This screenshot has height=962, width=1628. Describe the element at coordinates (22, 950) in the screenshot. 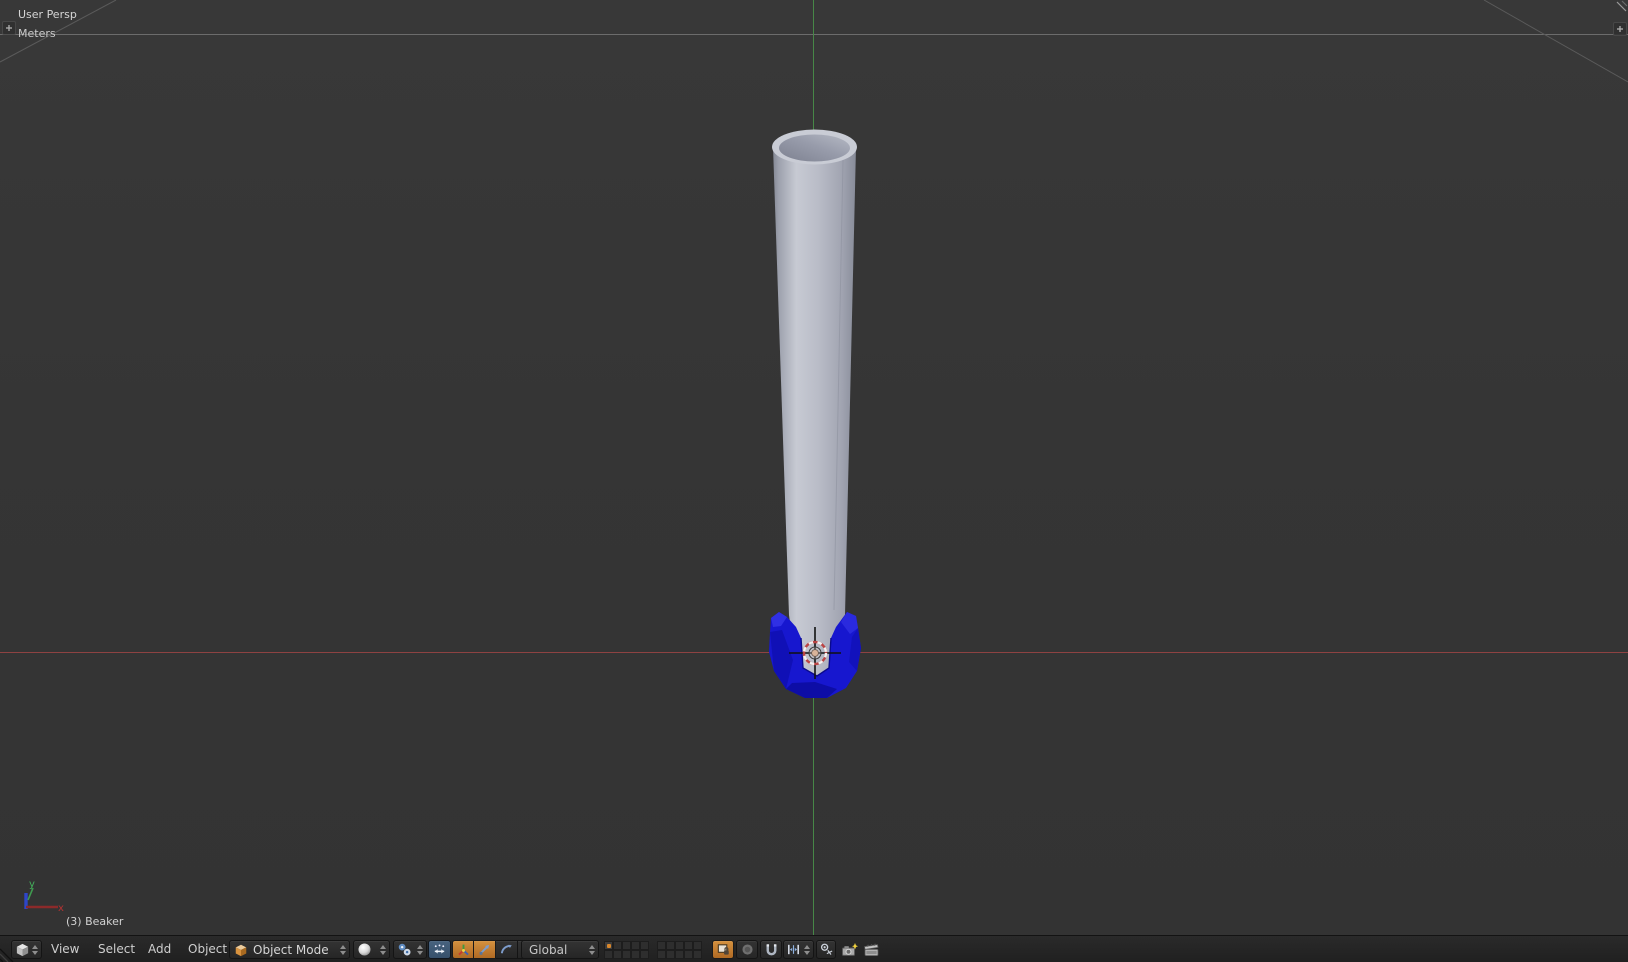

I see `viewport-editor-cube-icon` at that location.